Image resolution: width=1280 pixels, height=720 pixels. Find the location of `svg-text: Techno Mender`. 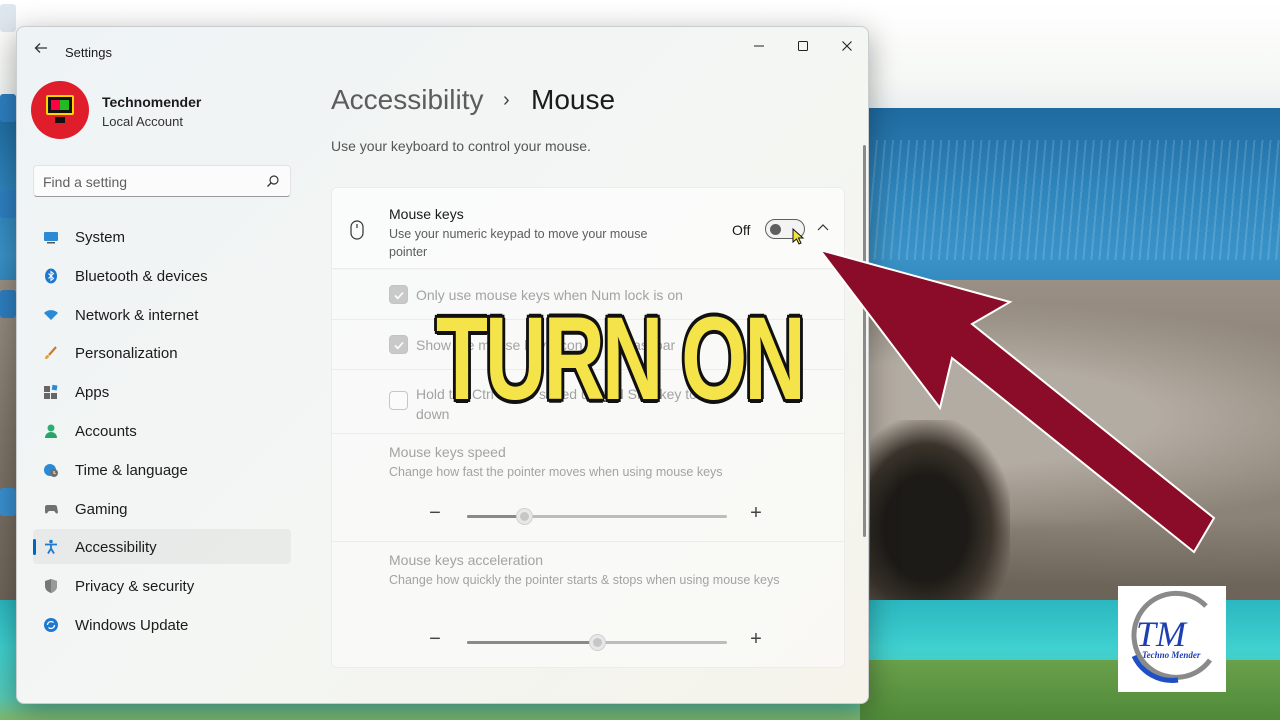

svg-text: Techno Mender is located at coordinates (1171, 655).